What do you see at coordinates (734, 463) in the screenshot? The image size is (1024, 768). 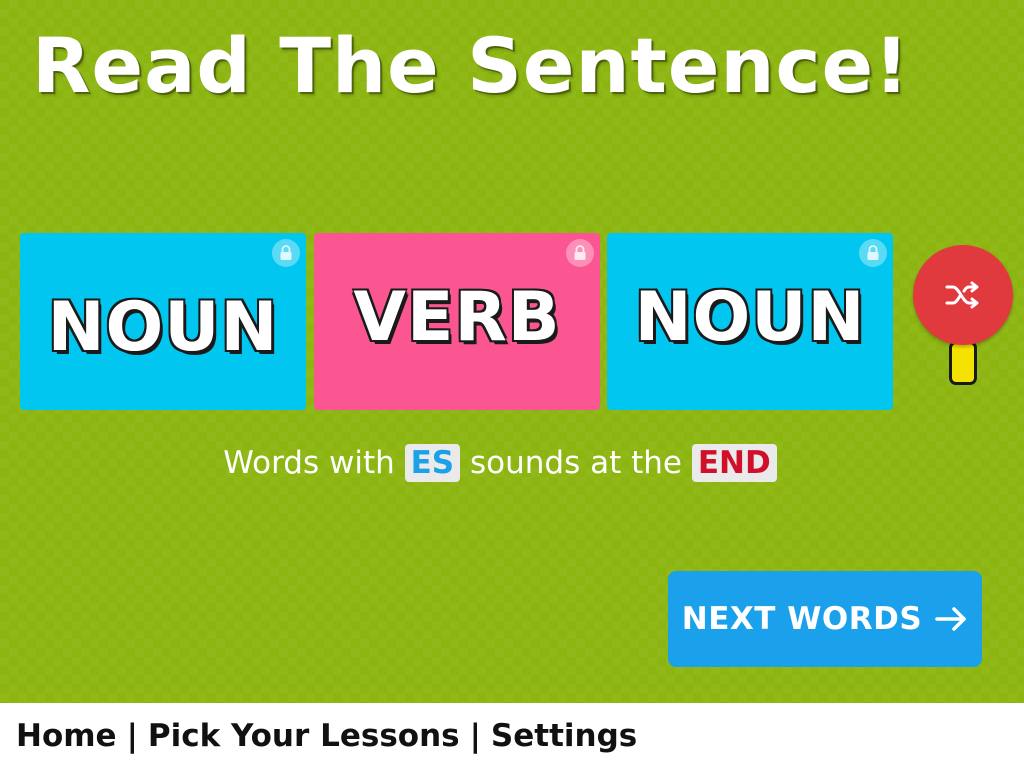 I see `lesson-position-badge: END` at bounding box center [734, 463].